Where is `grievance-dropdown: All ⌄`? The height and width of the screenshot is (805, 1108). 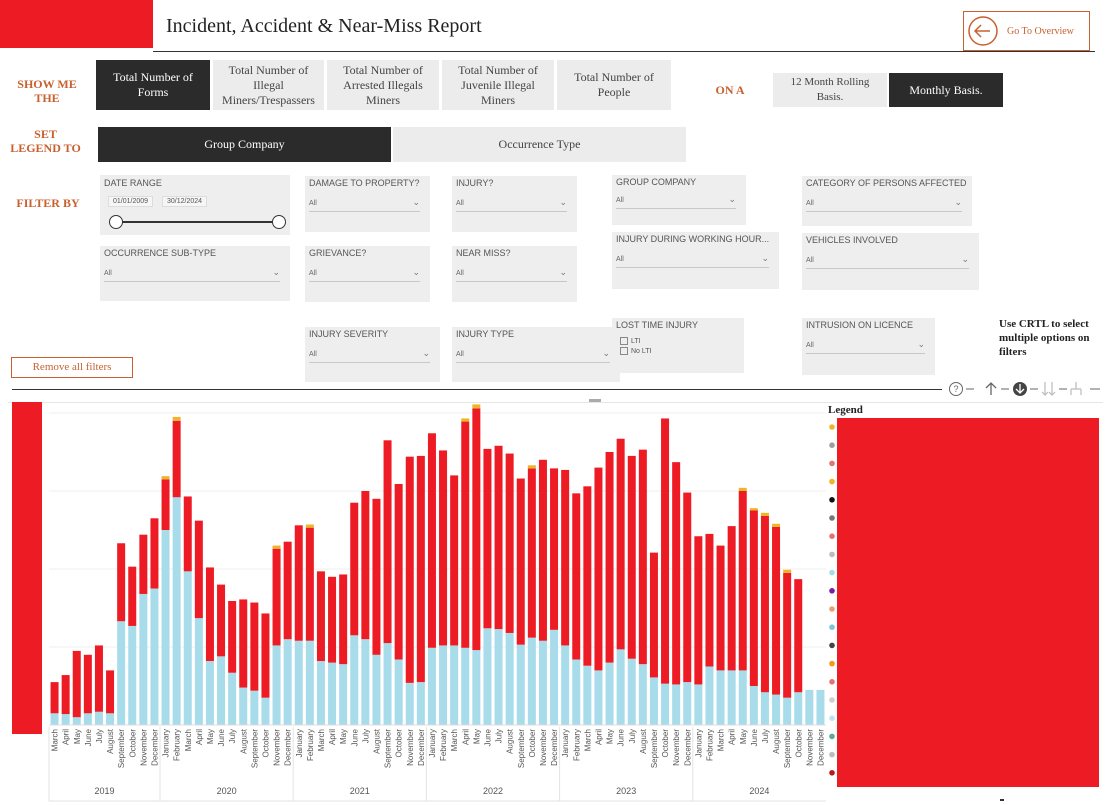
grievance-dropdown: All ⌄ is located at coordinates (364, 274).